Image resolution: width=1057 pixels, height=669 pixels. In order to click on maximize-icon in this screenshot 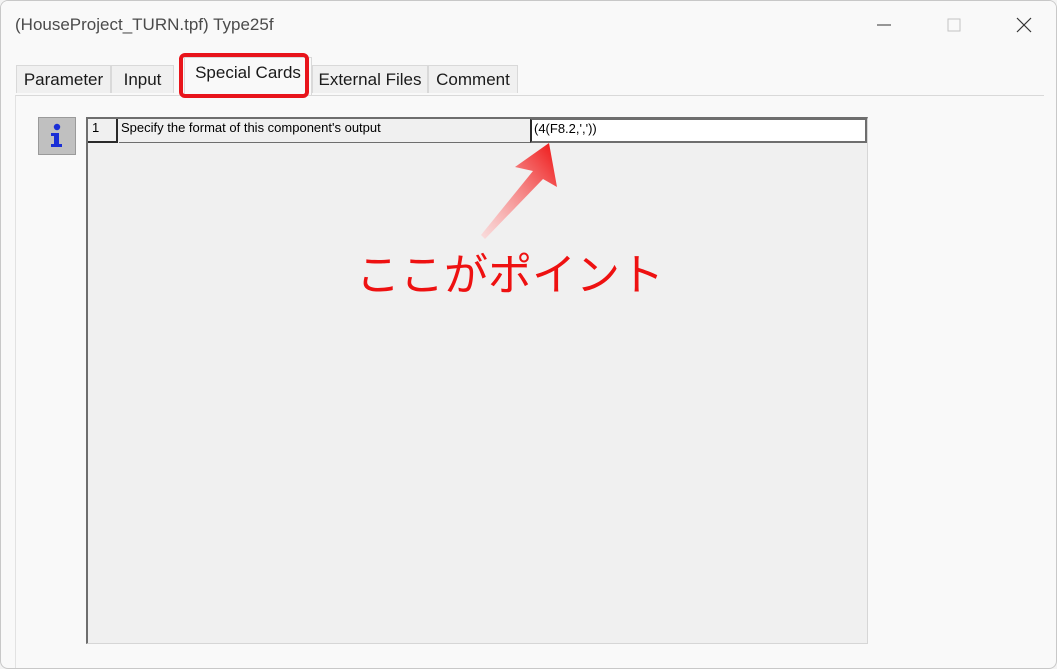, I will do `click(954, 25)`.